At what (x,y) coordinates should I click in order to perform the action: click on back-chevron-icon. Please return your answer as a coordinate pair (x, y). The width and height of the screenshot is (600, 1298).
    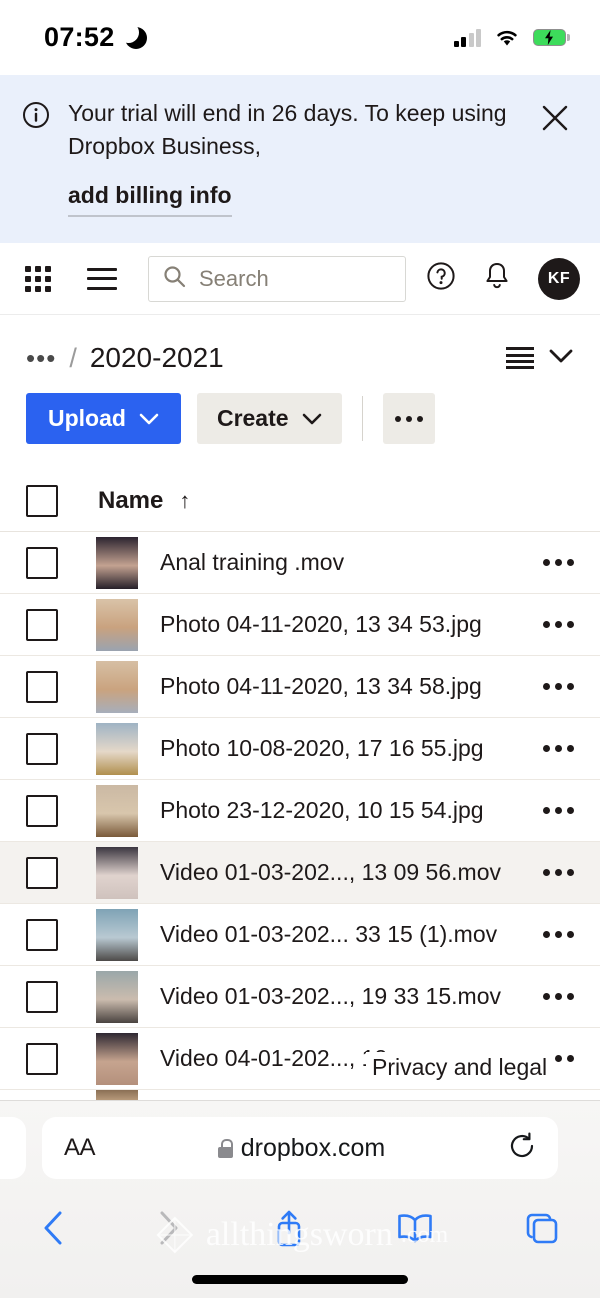
    Looking at the image, I should click on (53, 1228).